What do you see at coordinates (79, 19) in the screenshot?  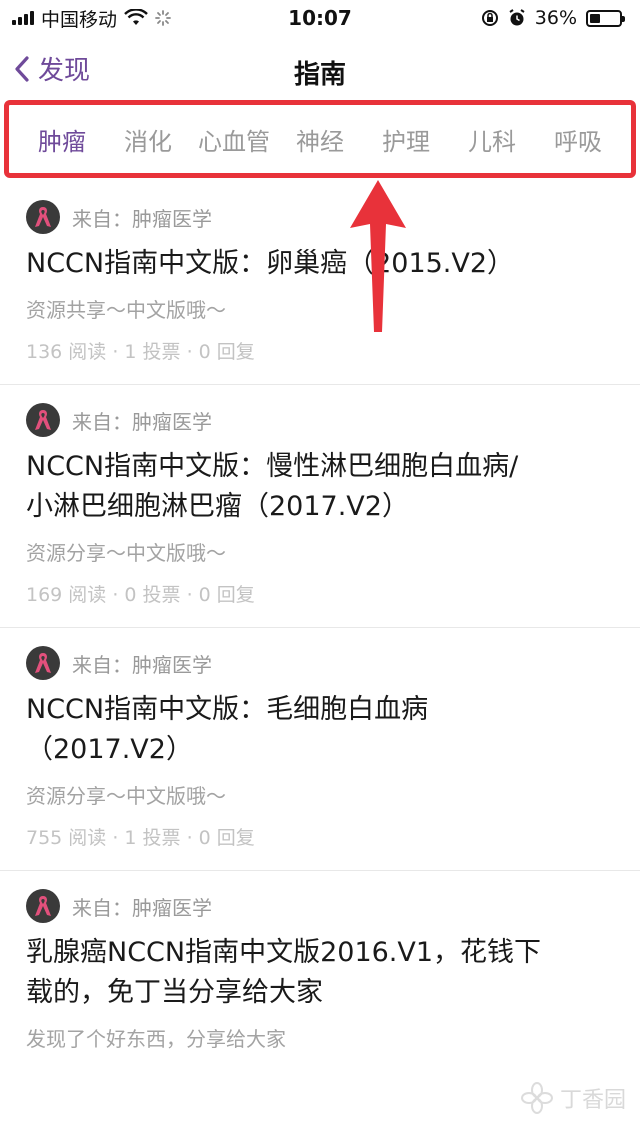 I see `carrier-name: 中国移动` at bounding box center [79, 19].